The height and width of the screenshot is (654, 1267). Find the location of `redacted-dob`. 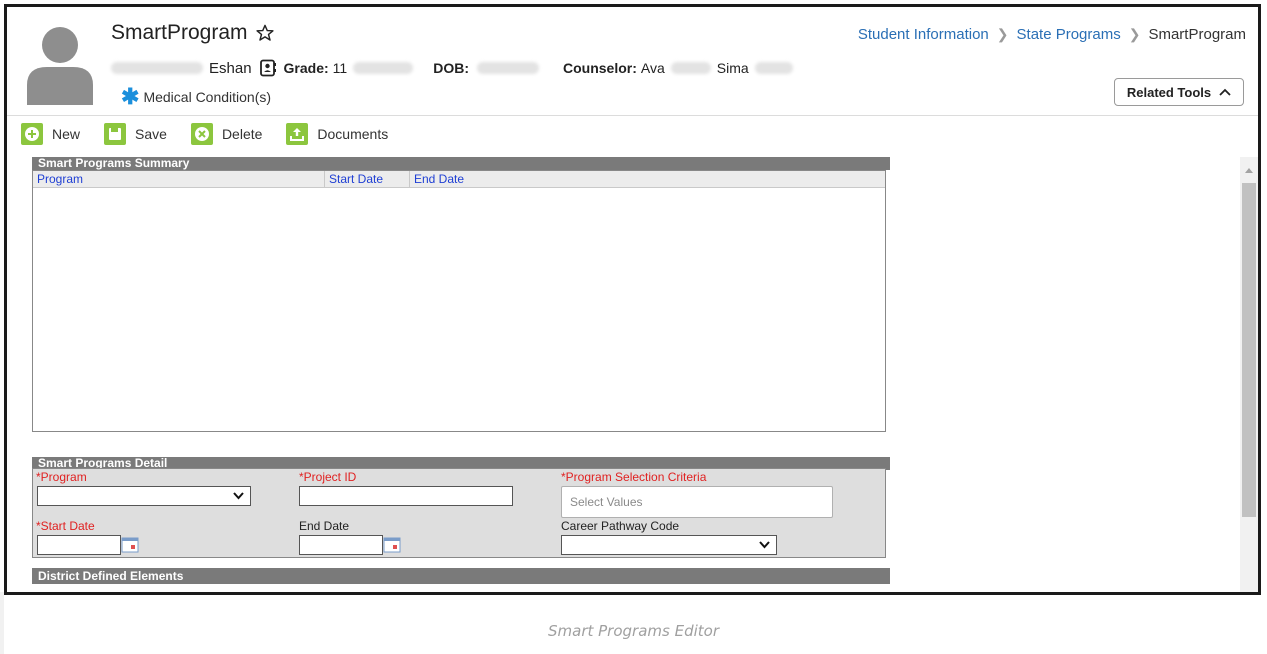

redacted-dob is located at coordinates (508, 68).